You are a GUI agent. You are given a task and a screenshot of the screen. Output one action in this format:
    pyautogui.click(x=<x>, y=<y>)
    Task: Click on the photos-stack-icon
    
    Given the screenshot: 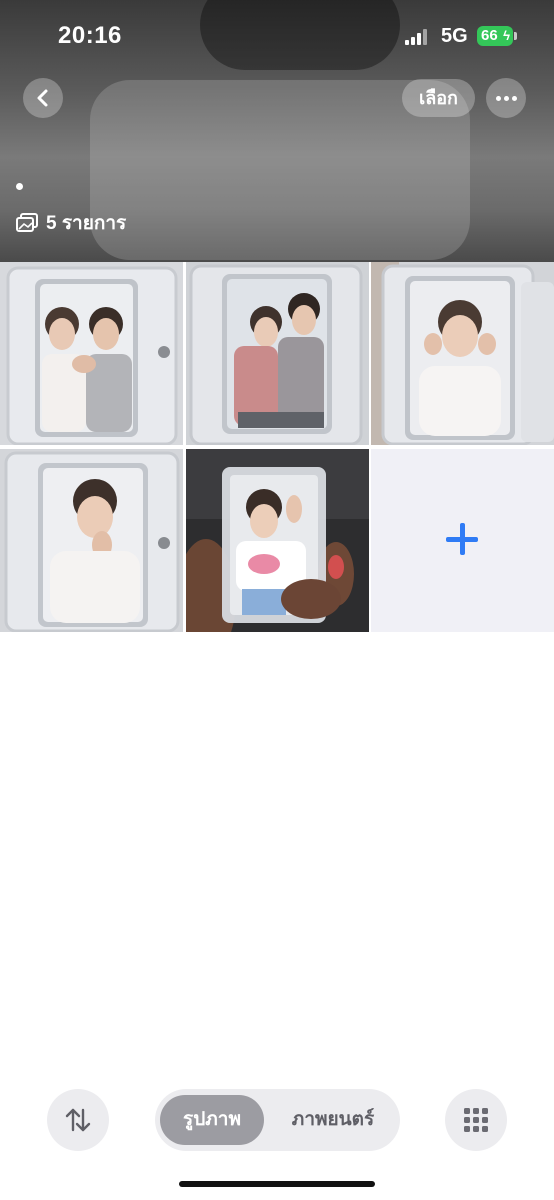 What is the action you would take?
    pyautogui.click(x=27, y=222)
    